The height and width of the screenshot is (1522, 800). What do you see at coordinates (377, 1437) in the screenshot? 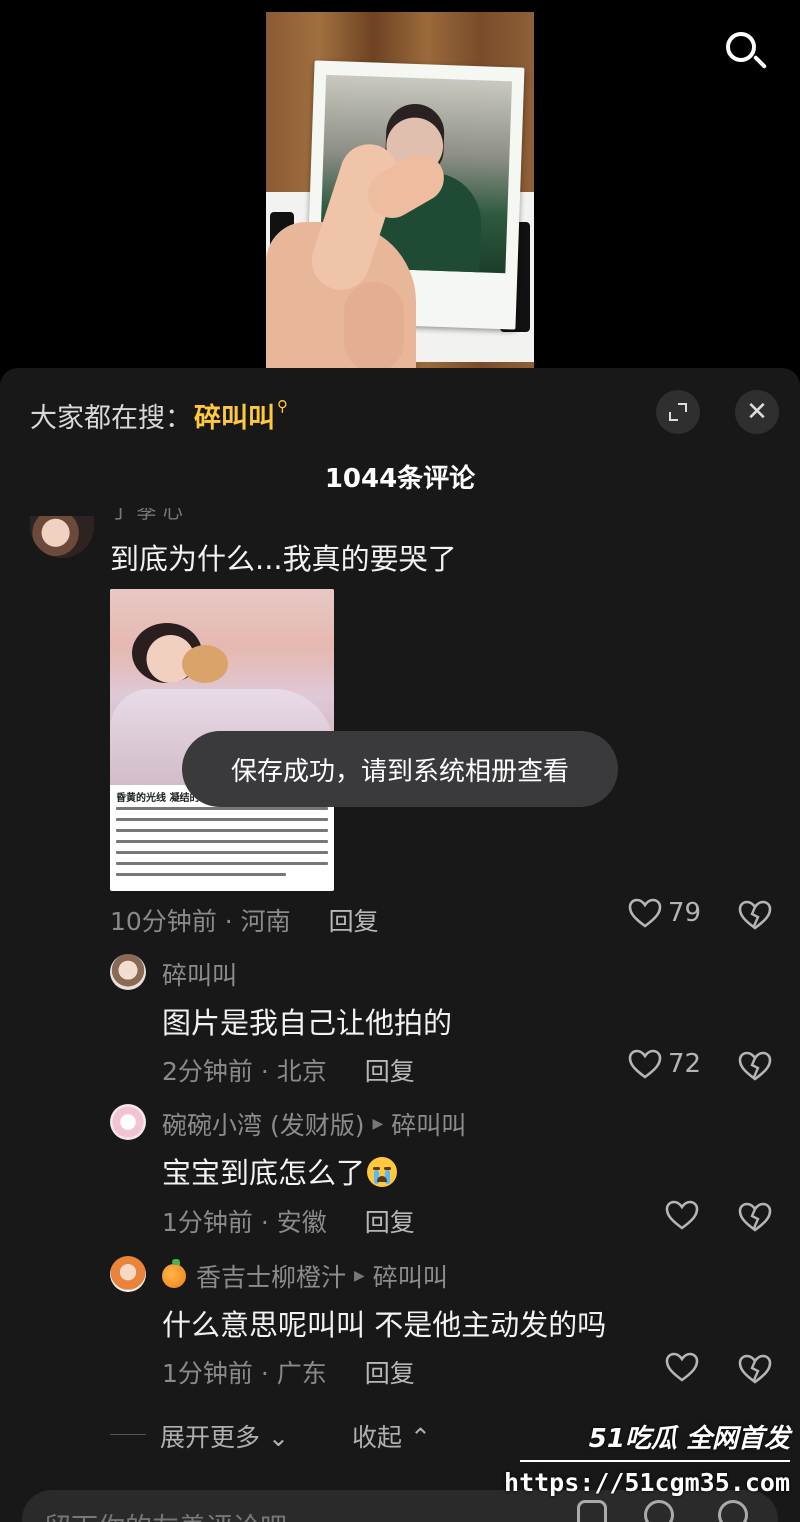
I see `collapse-label: 收起` at bounding box center [377, 1437].